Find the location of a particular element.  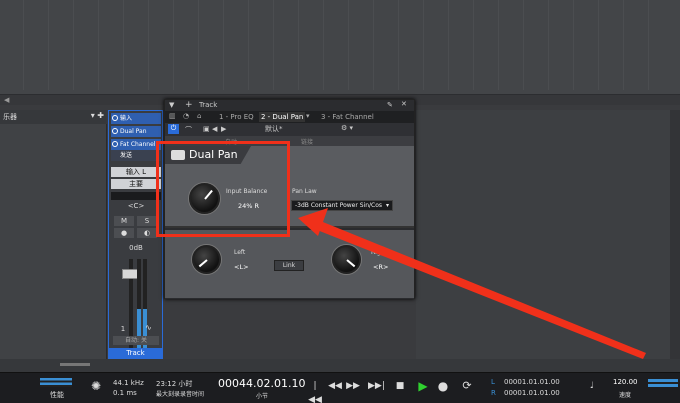

record-time: 23:12 小时 is located at coordinates (174, 384).